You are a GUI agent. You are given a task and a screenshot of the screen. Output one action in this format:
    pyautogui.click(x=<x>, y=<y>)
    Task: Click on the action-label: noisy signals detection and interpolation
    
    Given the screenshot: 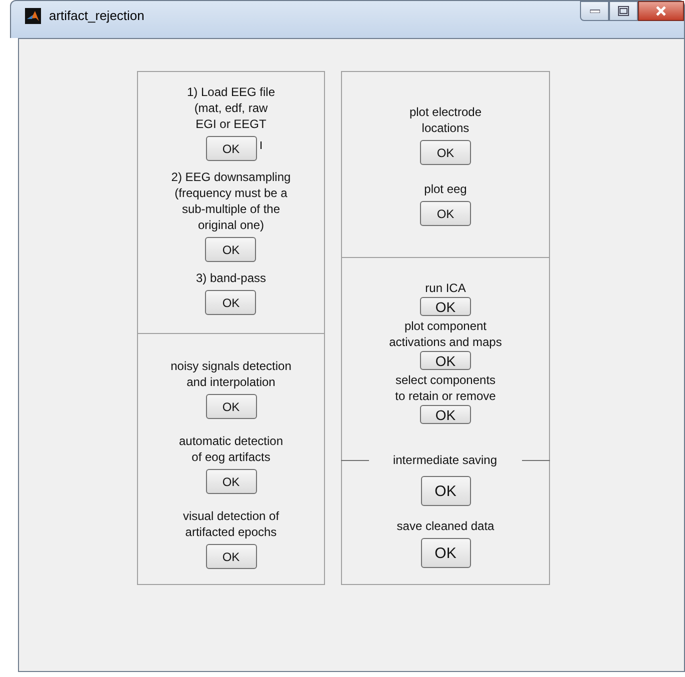 What is the action you would take?
    pyautogui.click(x=231, y=374)
    